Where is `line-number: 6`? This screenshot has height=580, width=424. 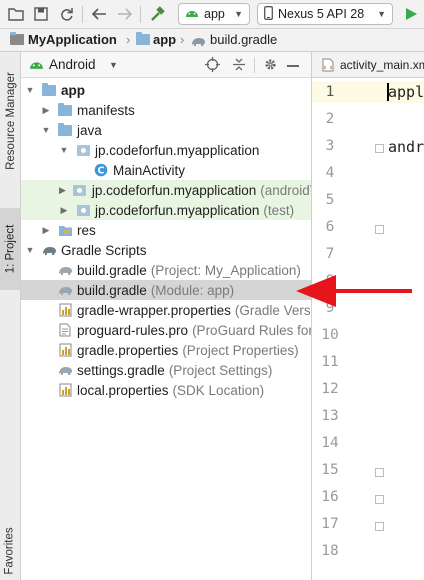 line-number: 6 is located at coordinates (330, 227).